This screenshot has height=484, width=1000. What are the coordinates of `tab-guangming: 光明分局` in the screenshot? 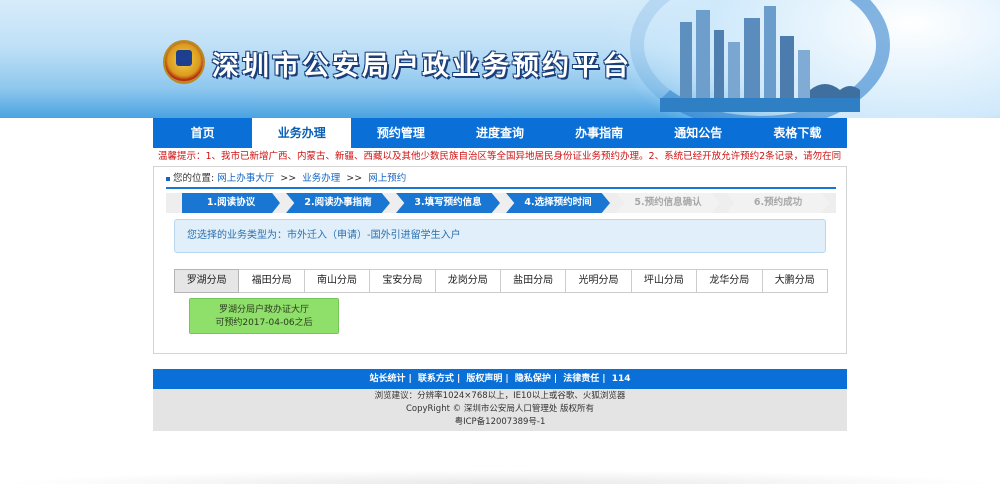 It's located at (599, 281).